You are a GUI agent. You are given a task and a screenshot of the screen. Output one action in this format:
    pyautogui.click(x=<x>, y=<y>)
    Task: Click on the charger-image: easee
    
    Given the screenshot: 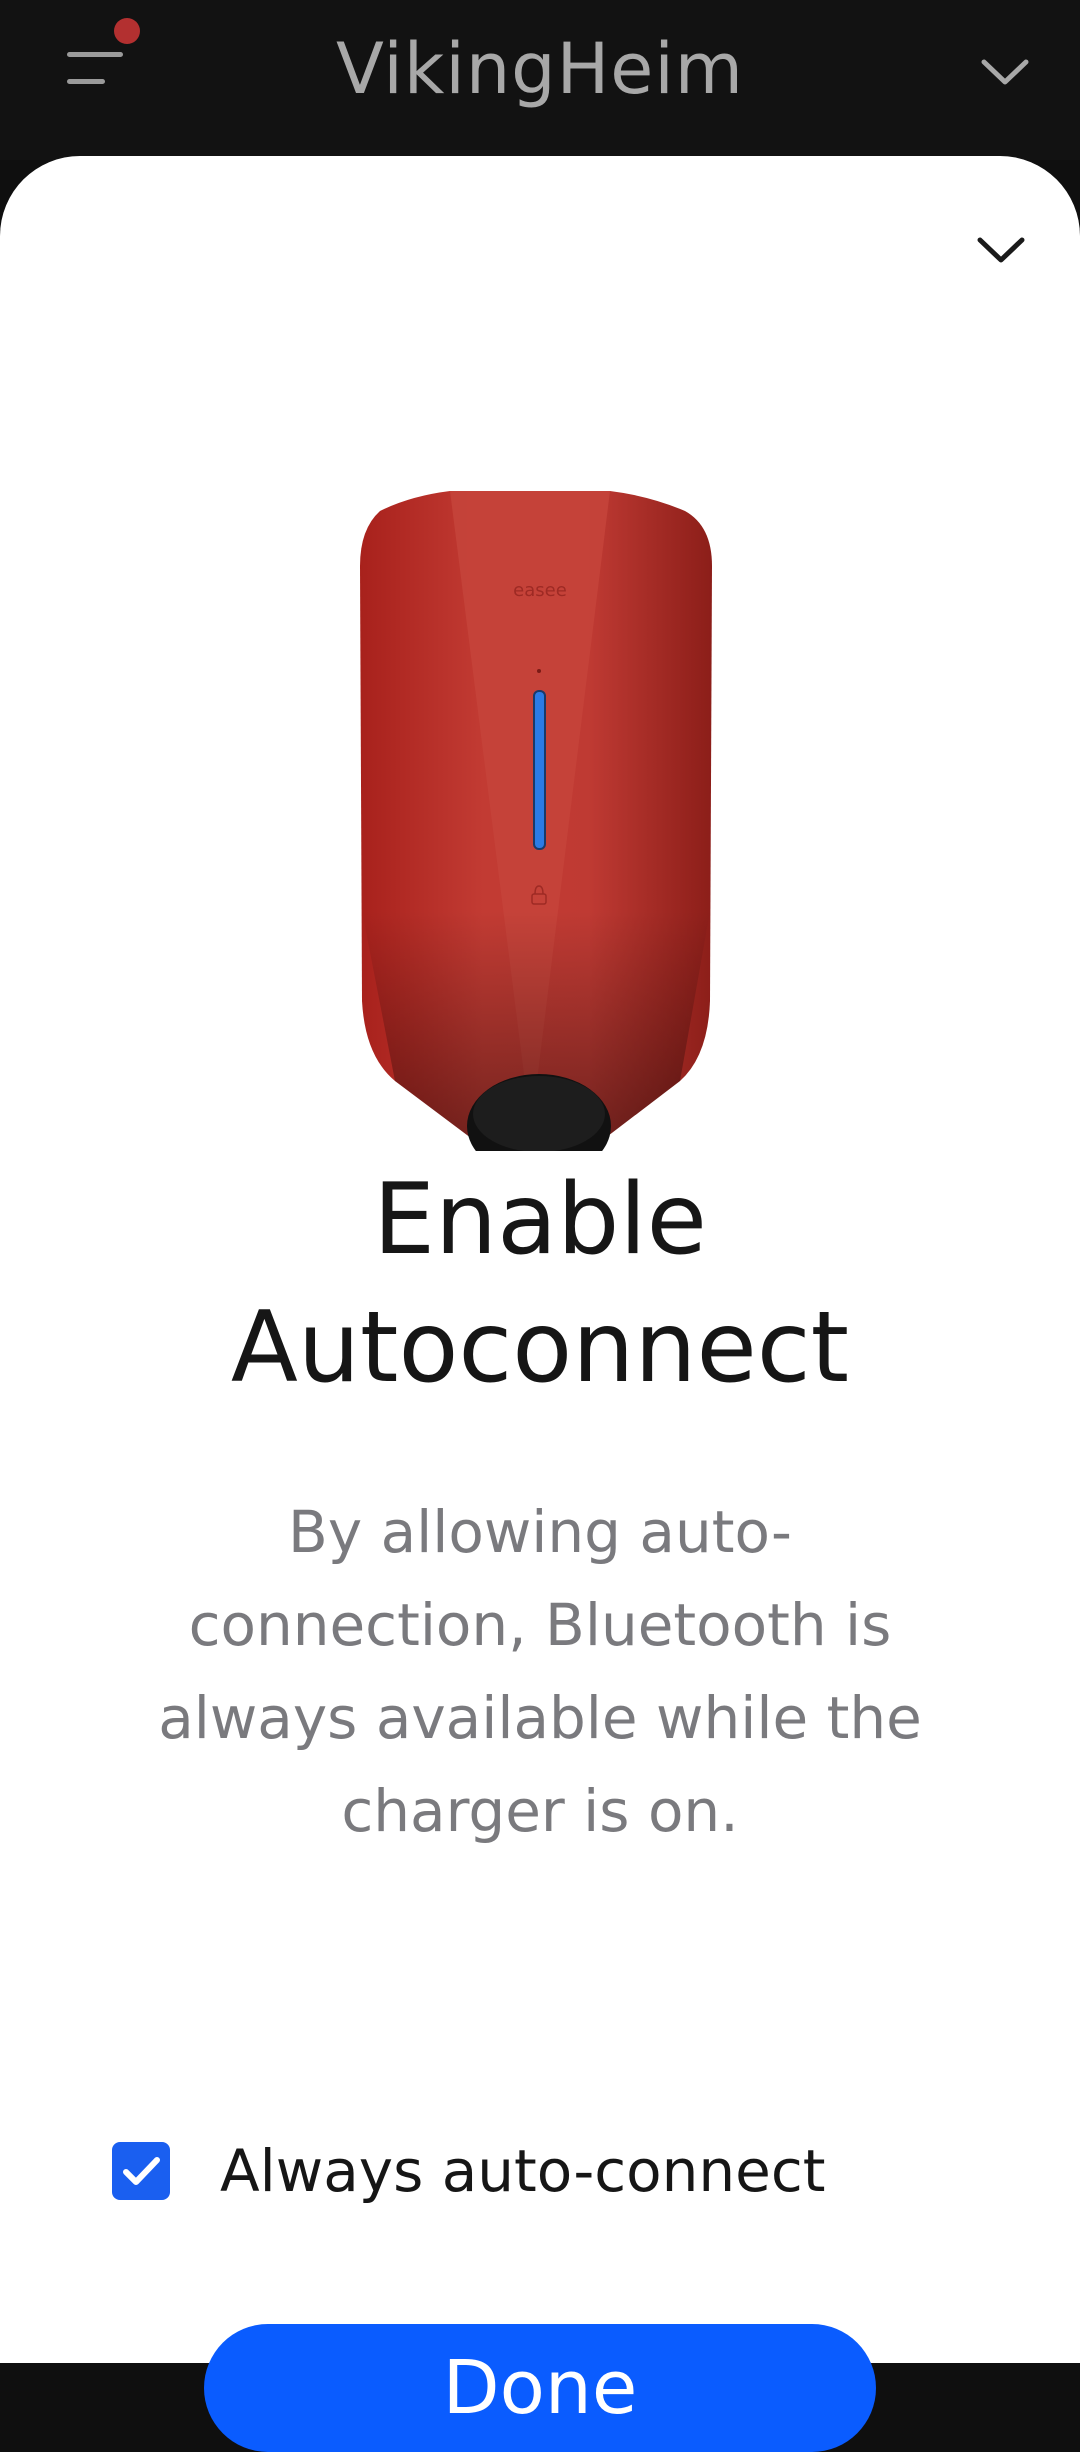 What is the action you would take?
    pyautogui.click(x=536, y=821)
    